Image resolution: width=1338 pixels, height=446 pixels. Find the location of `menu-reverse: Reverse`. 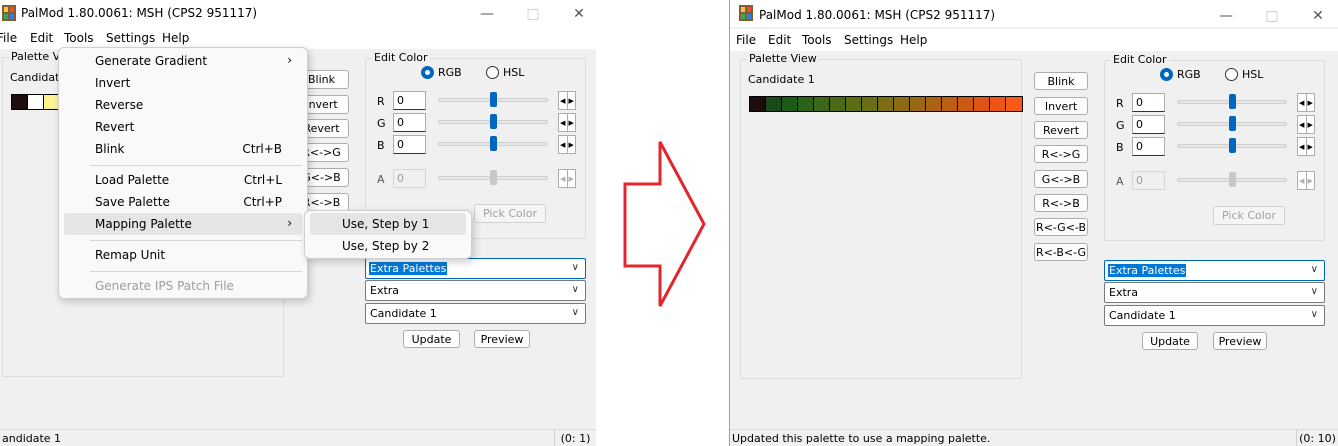

menu-reverse: Reverse is located at coordinates (183, 105).